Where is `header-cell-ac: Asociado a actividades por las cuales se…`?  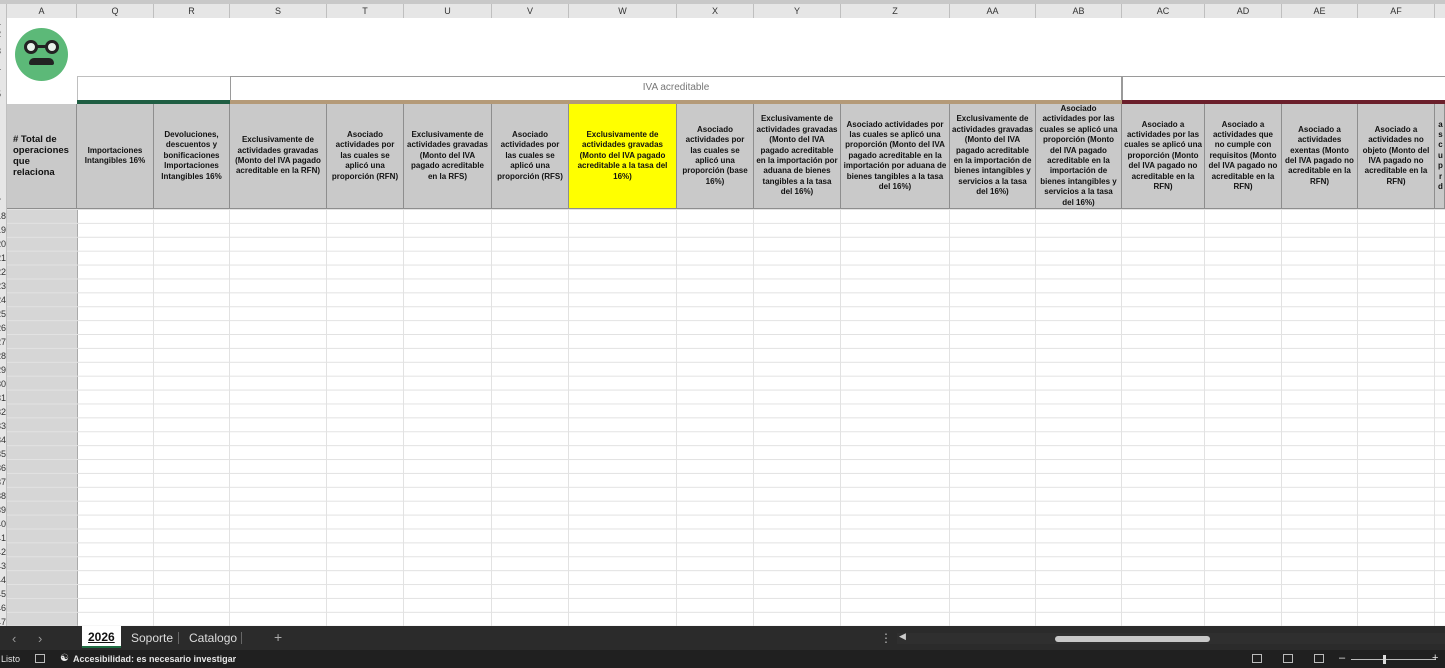
header-cell-ac: Asociado a actividades por las cuales se… is located at coordinates (1163, 156).